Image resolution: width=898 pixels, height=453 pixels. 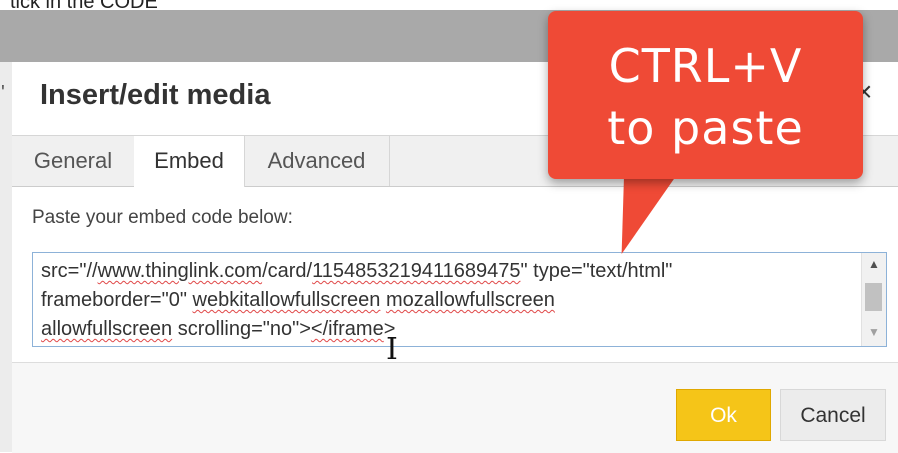 I want to click on ctrl-v-callout: CTRL+V to paste, so click(x=705, y=95).